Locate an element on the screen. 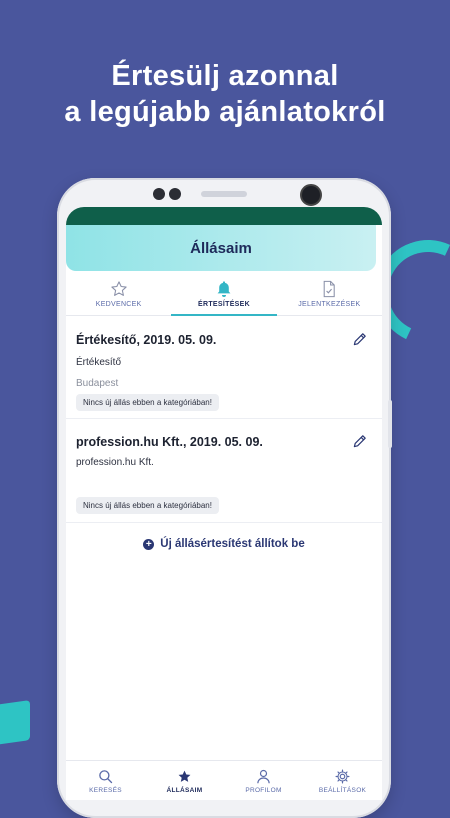  page-header: Állásaim is located at coordinates (221, 248).